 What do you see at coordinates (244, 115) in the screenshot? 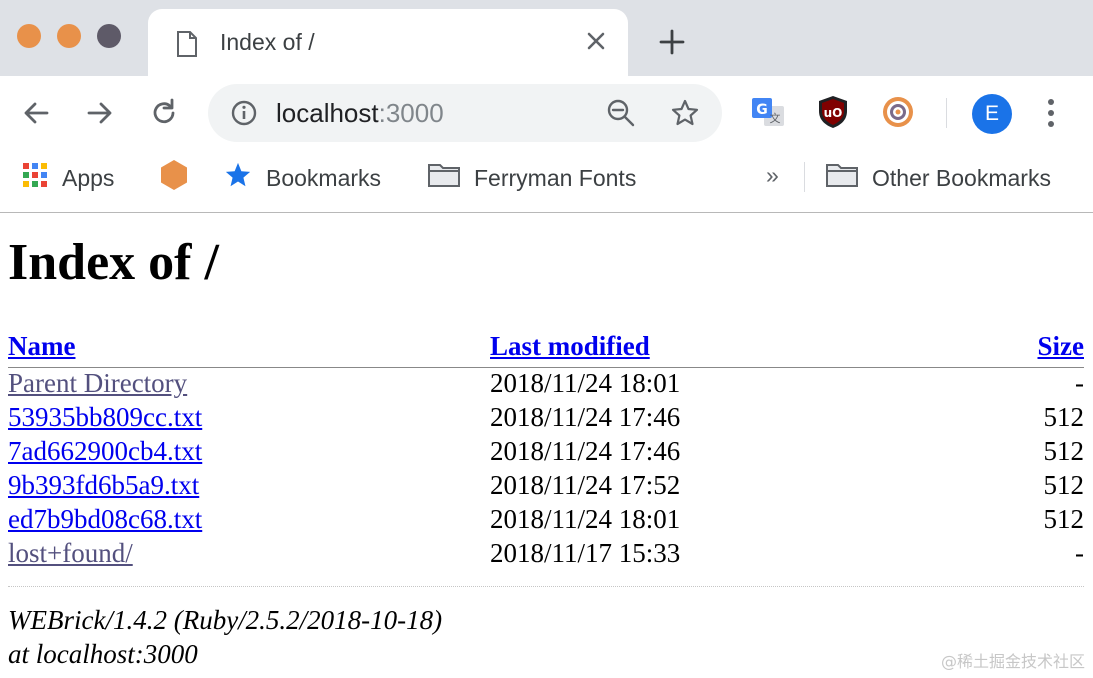
I see `info-icon` at bounding box center [244, 115].